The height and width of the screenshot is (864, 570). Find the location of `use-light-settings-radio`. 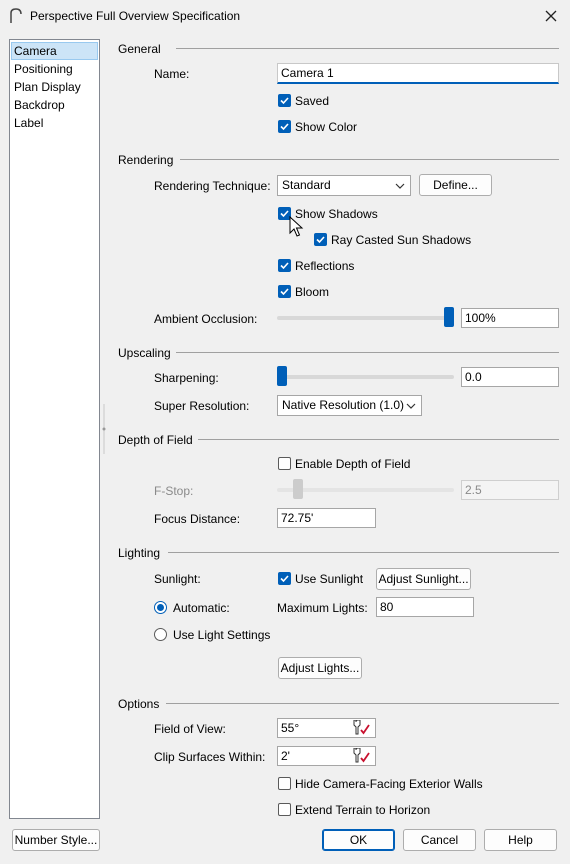

use-light-settings-radio is located at coordinates (160, 634).